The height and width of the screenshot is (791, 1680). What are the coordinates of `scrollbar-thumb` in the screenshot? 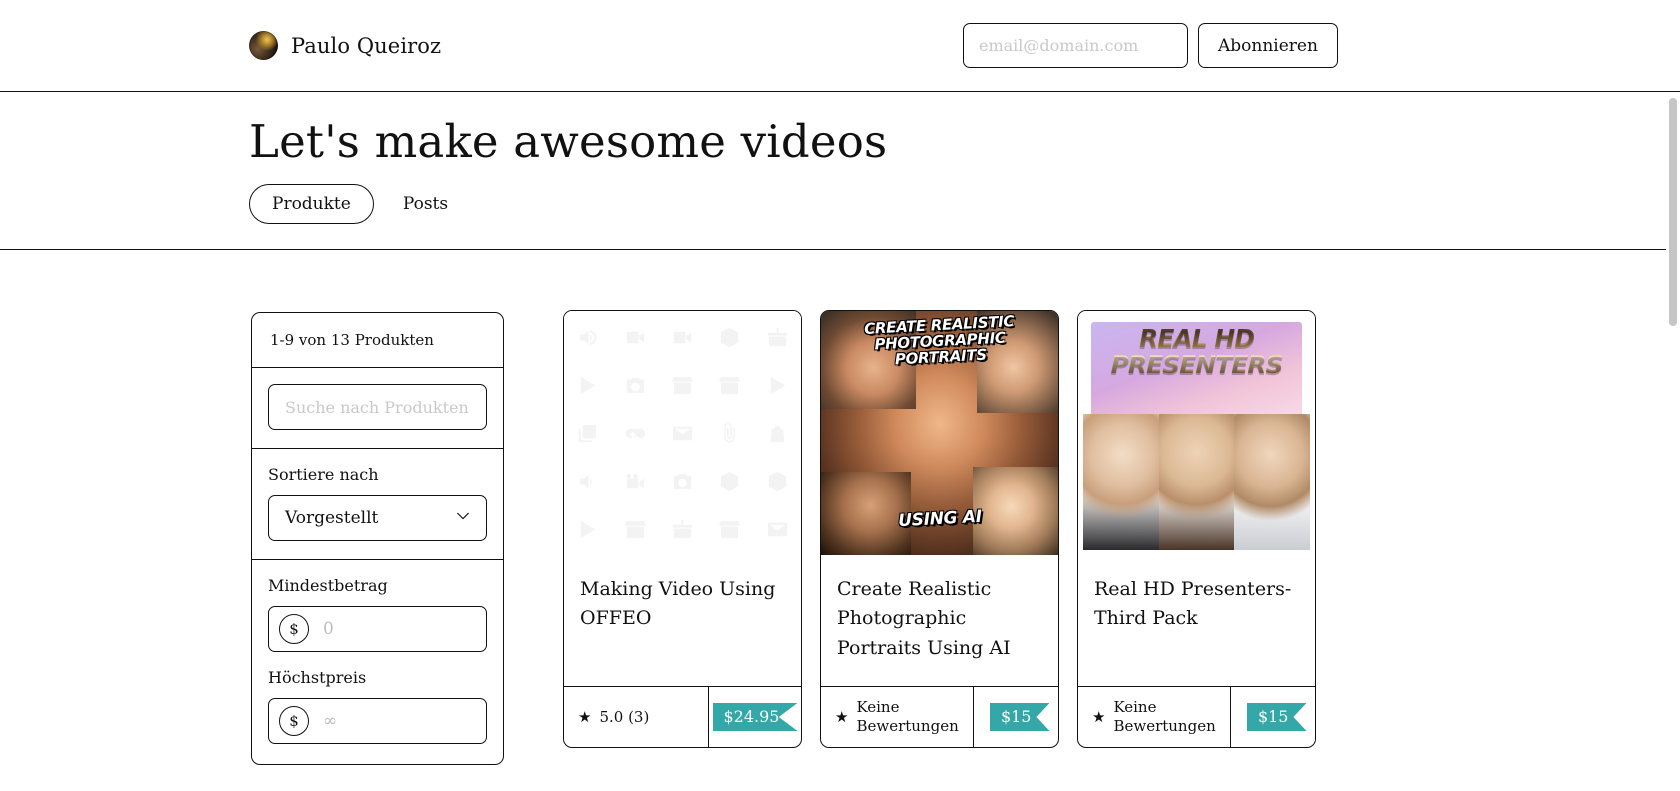 It's located at (1673, 212).